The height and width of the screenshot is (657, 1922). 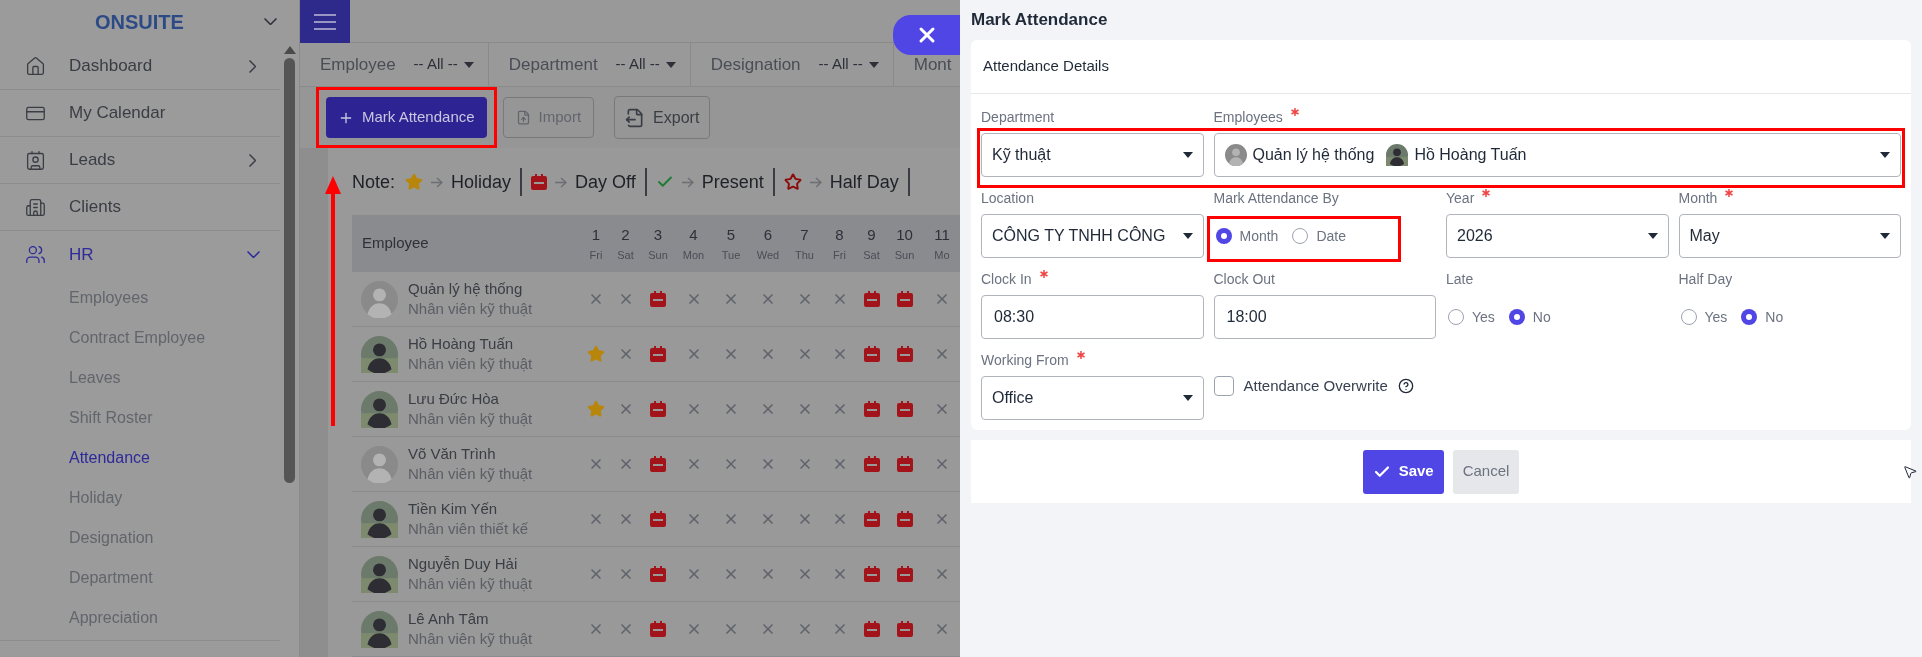 I want to click on weekday: Wed, so click(x=768, y=255).